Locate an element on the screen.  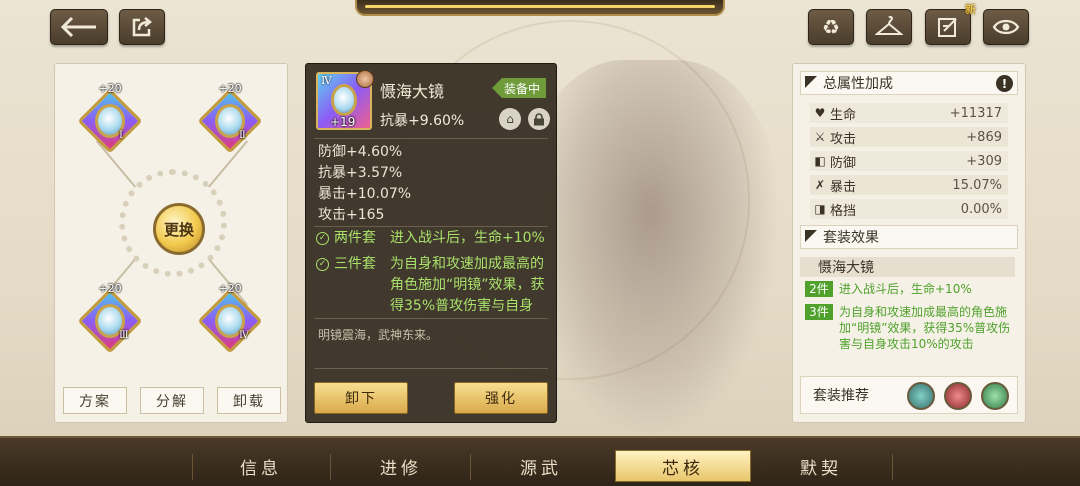
slot-actions: 方案 分解 卸载 is located at coordinates (172, 400).